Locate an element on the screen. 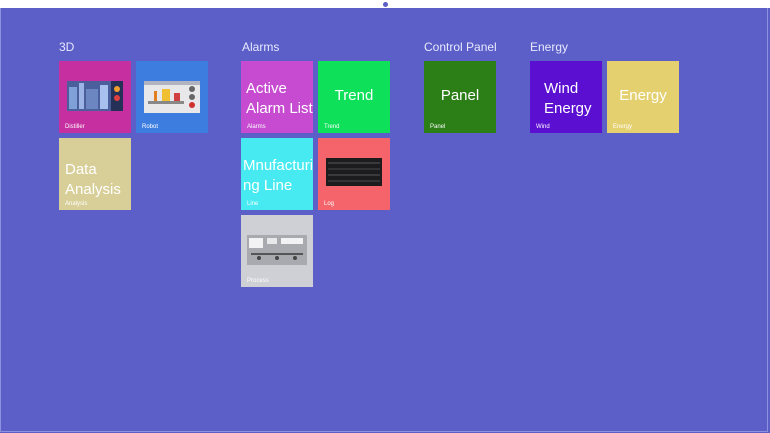  tile-title-line-1: Wind is located at coordinates (561, 88).